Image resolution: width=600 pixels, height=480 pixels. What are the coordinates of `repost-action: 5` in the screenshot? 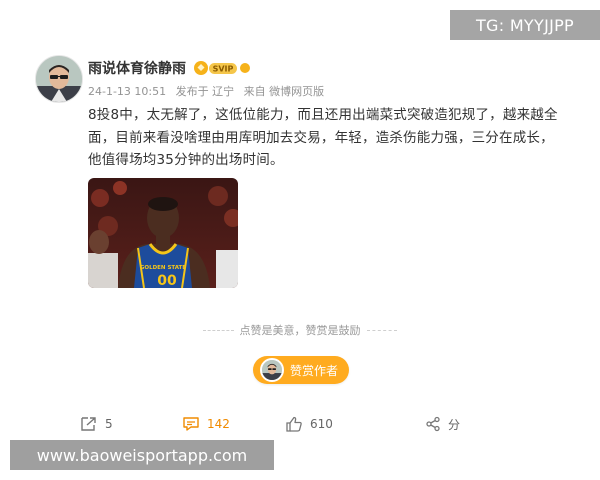 It's located at (96, 424).